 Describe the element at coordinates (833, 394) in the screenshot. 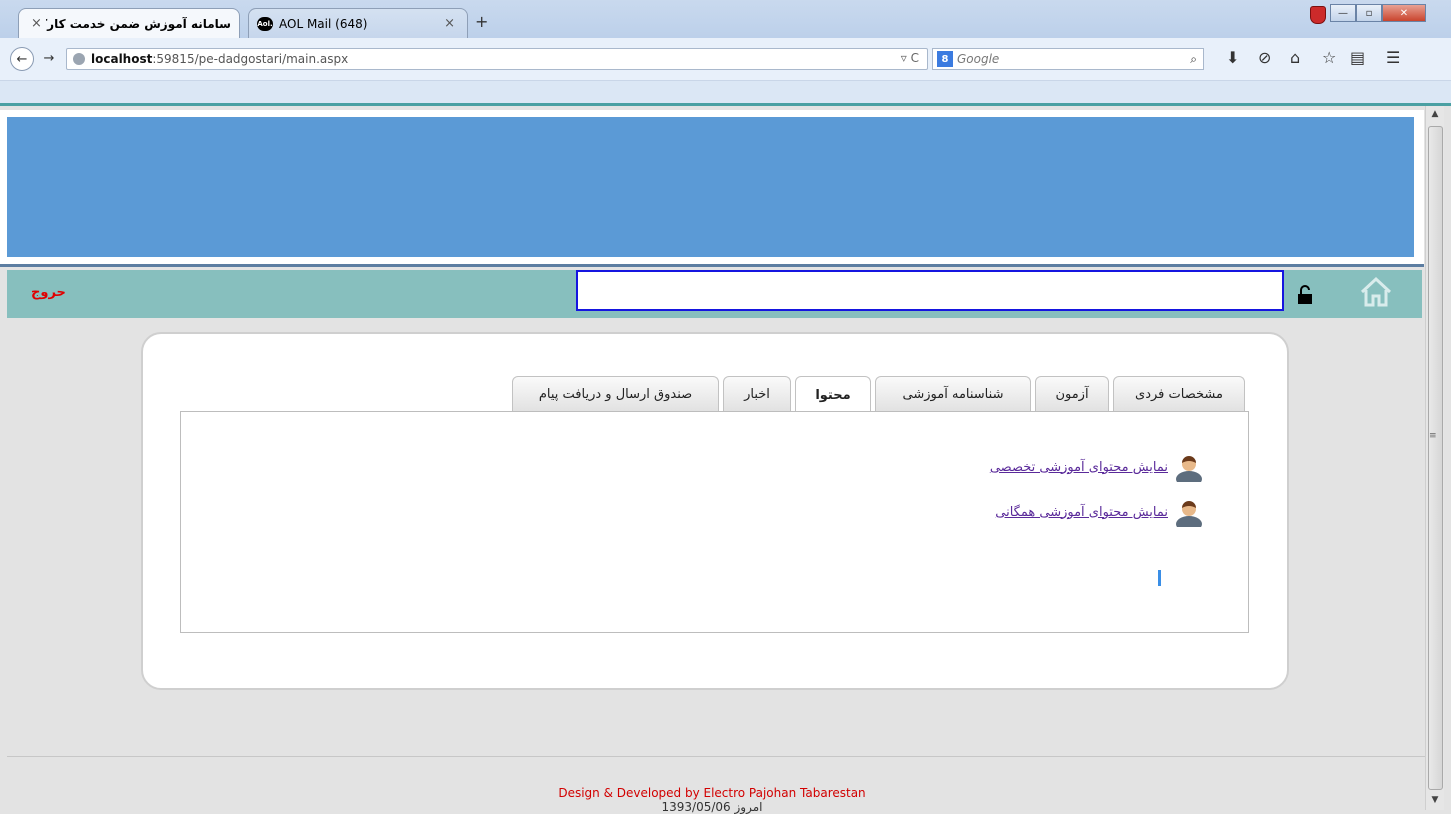

I see `tab-content: محتوا` at that location.